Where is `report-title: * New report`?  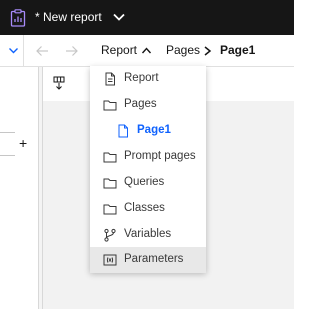
report-title: * New report is located at coordinates (68, 17).